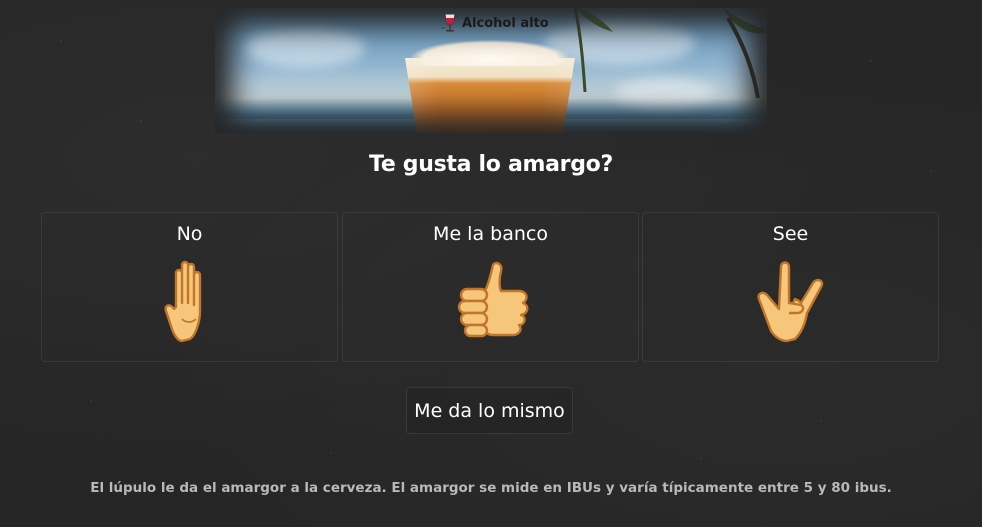 This screenshot has height=527, width=982. What do you see at coordinates (491, 164) in the screenshot?
I see `question-title: Te gusta lo amargo?` at bounding box center [491, 164].